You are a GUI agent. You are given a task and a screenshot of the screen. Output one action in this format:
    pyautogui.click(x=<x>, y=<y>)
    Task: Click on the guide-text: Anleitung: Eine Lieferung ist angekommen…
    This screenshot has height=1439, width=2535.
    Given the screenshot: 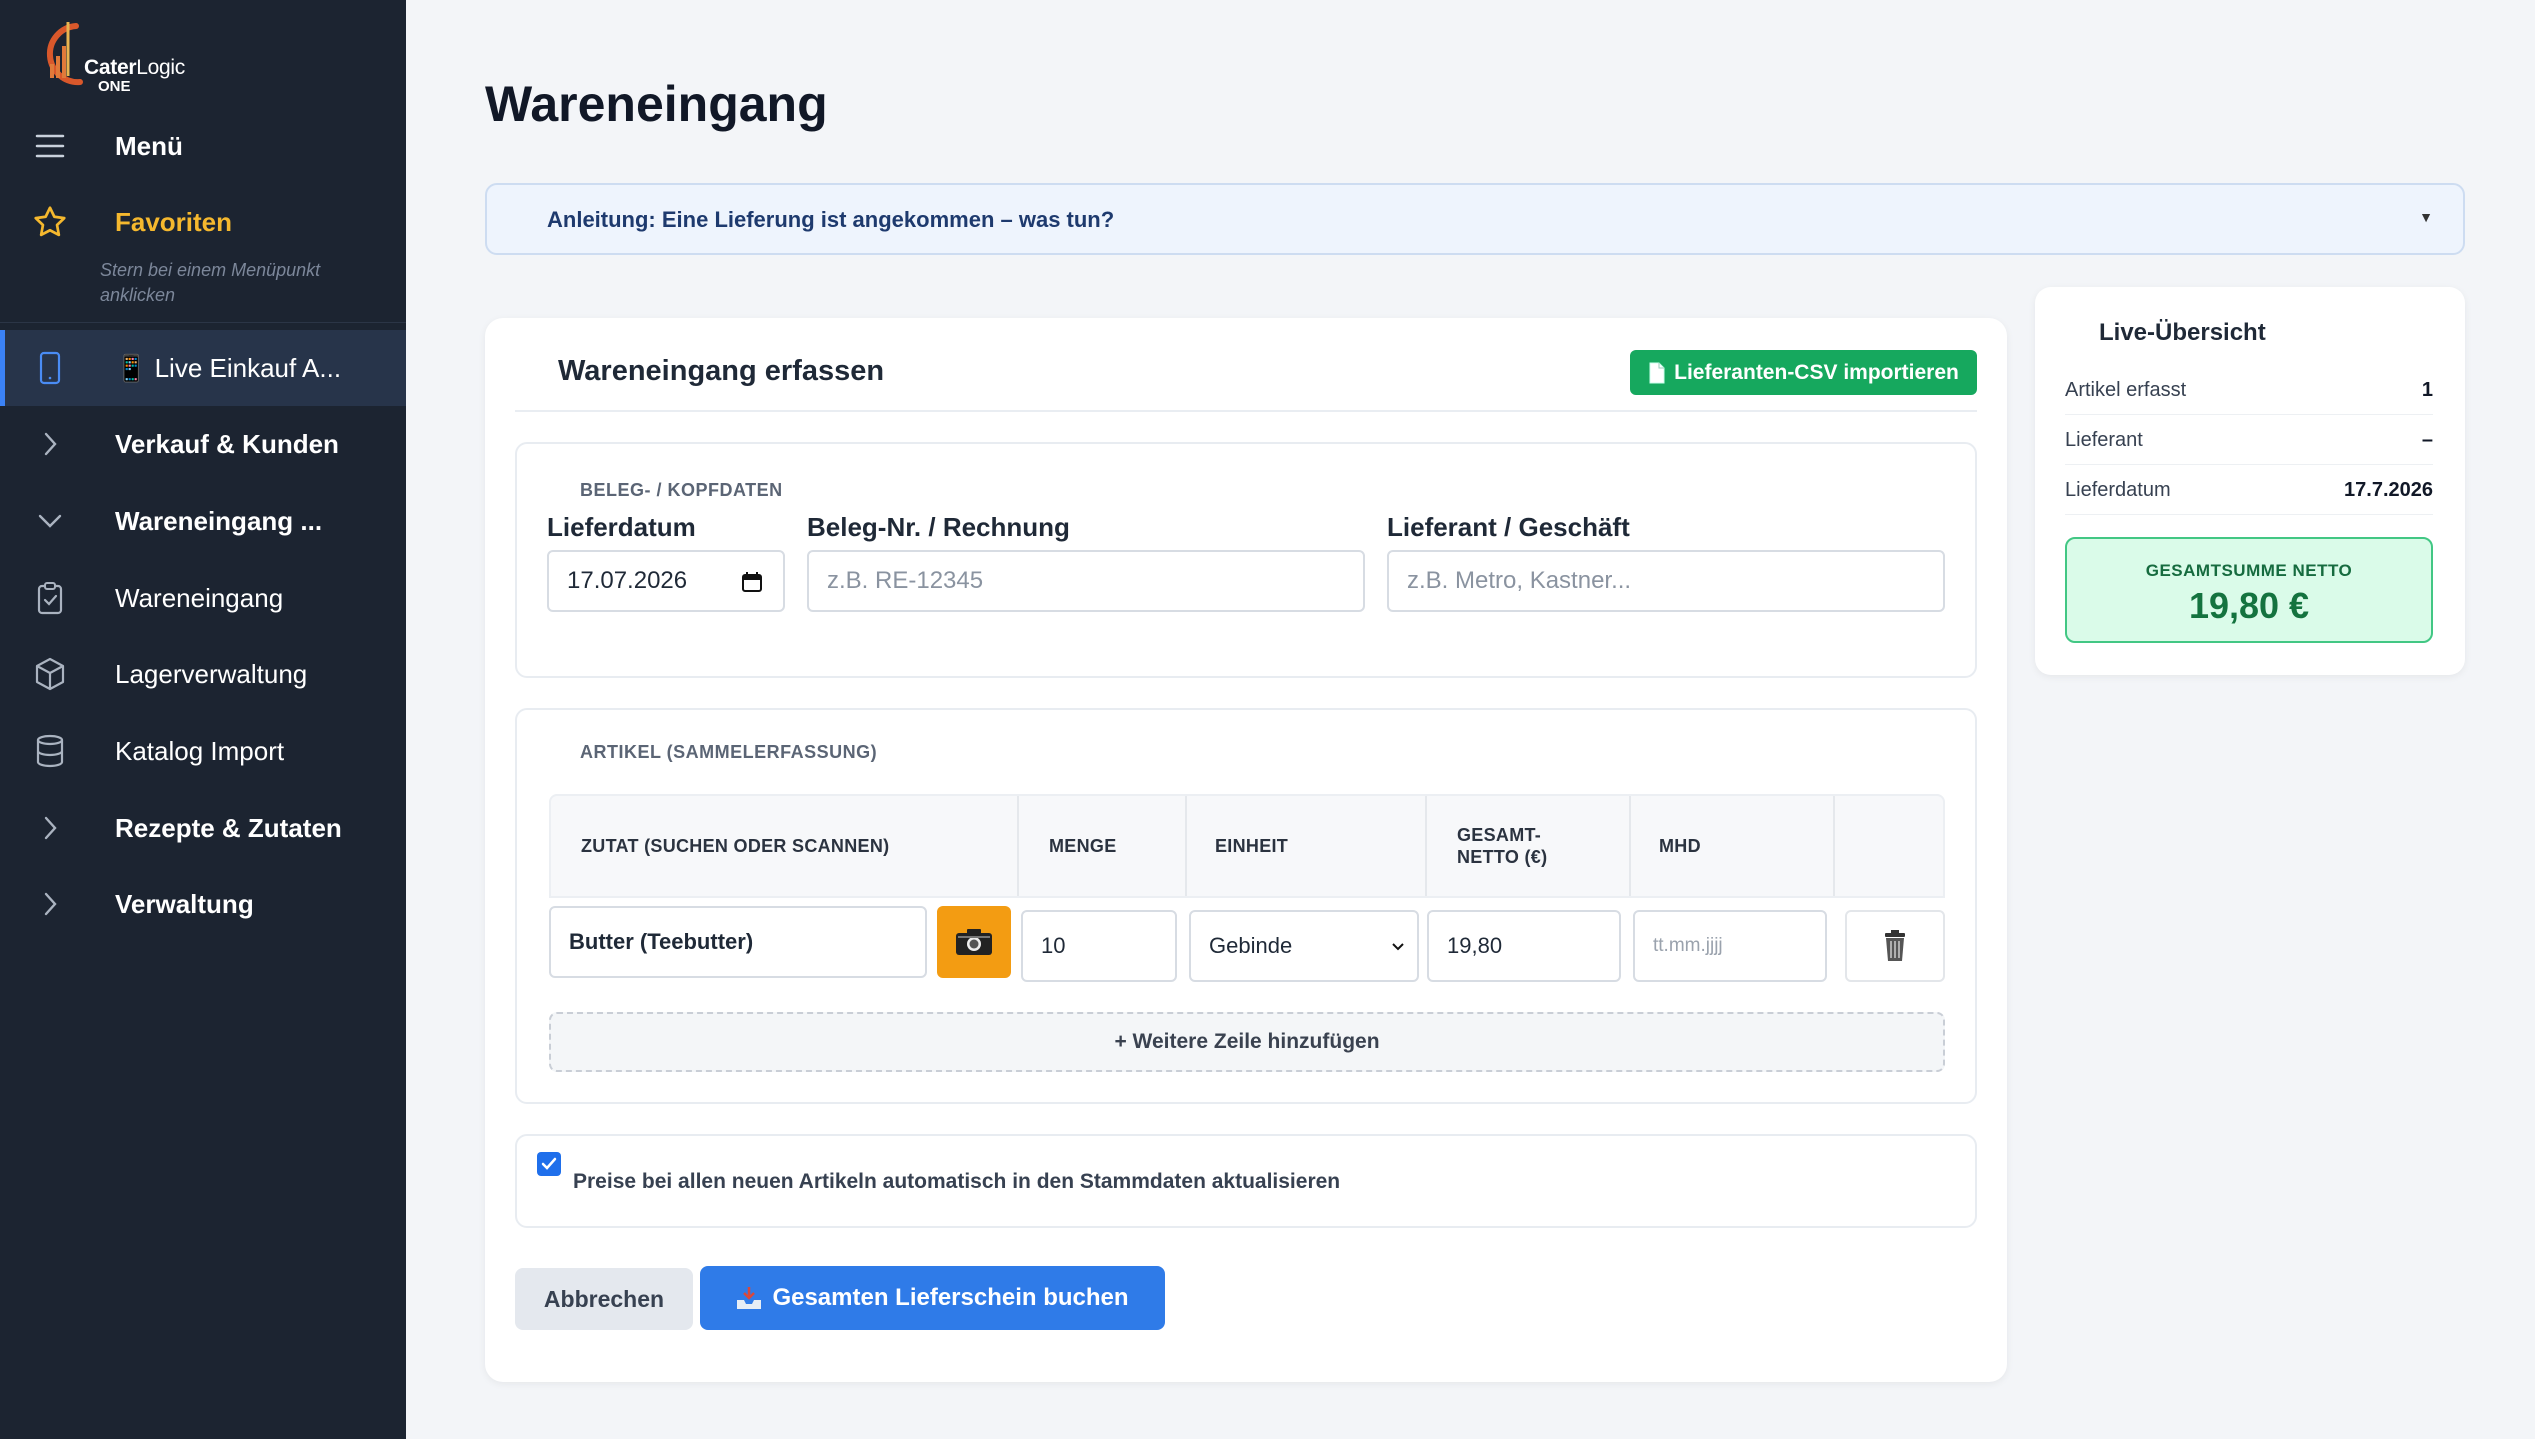 What is the action you would take?
    pyautogui.click(x=831, y=219)
    